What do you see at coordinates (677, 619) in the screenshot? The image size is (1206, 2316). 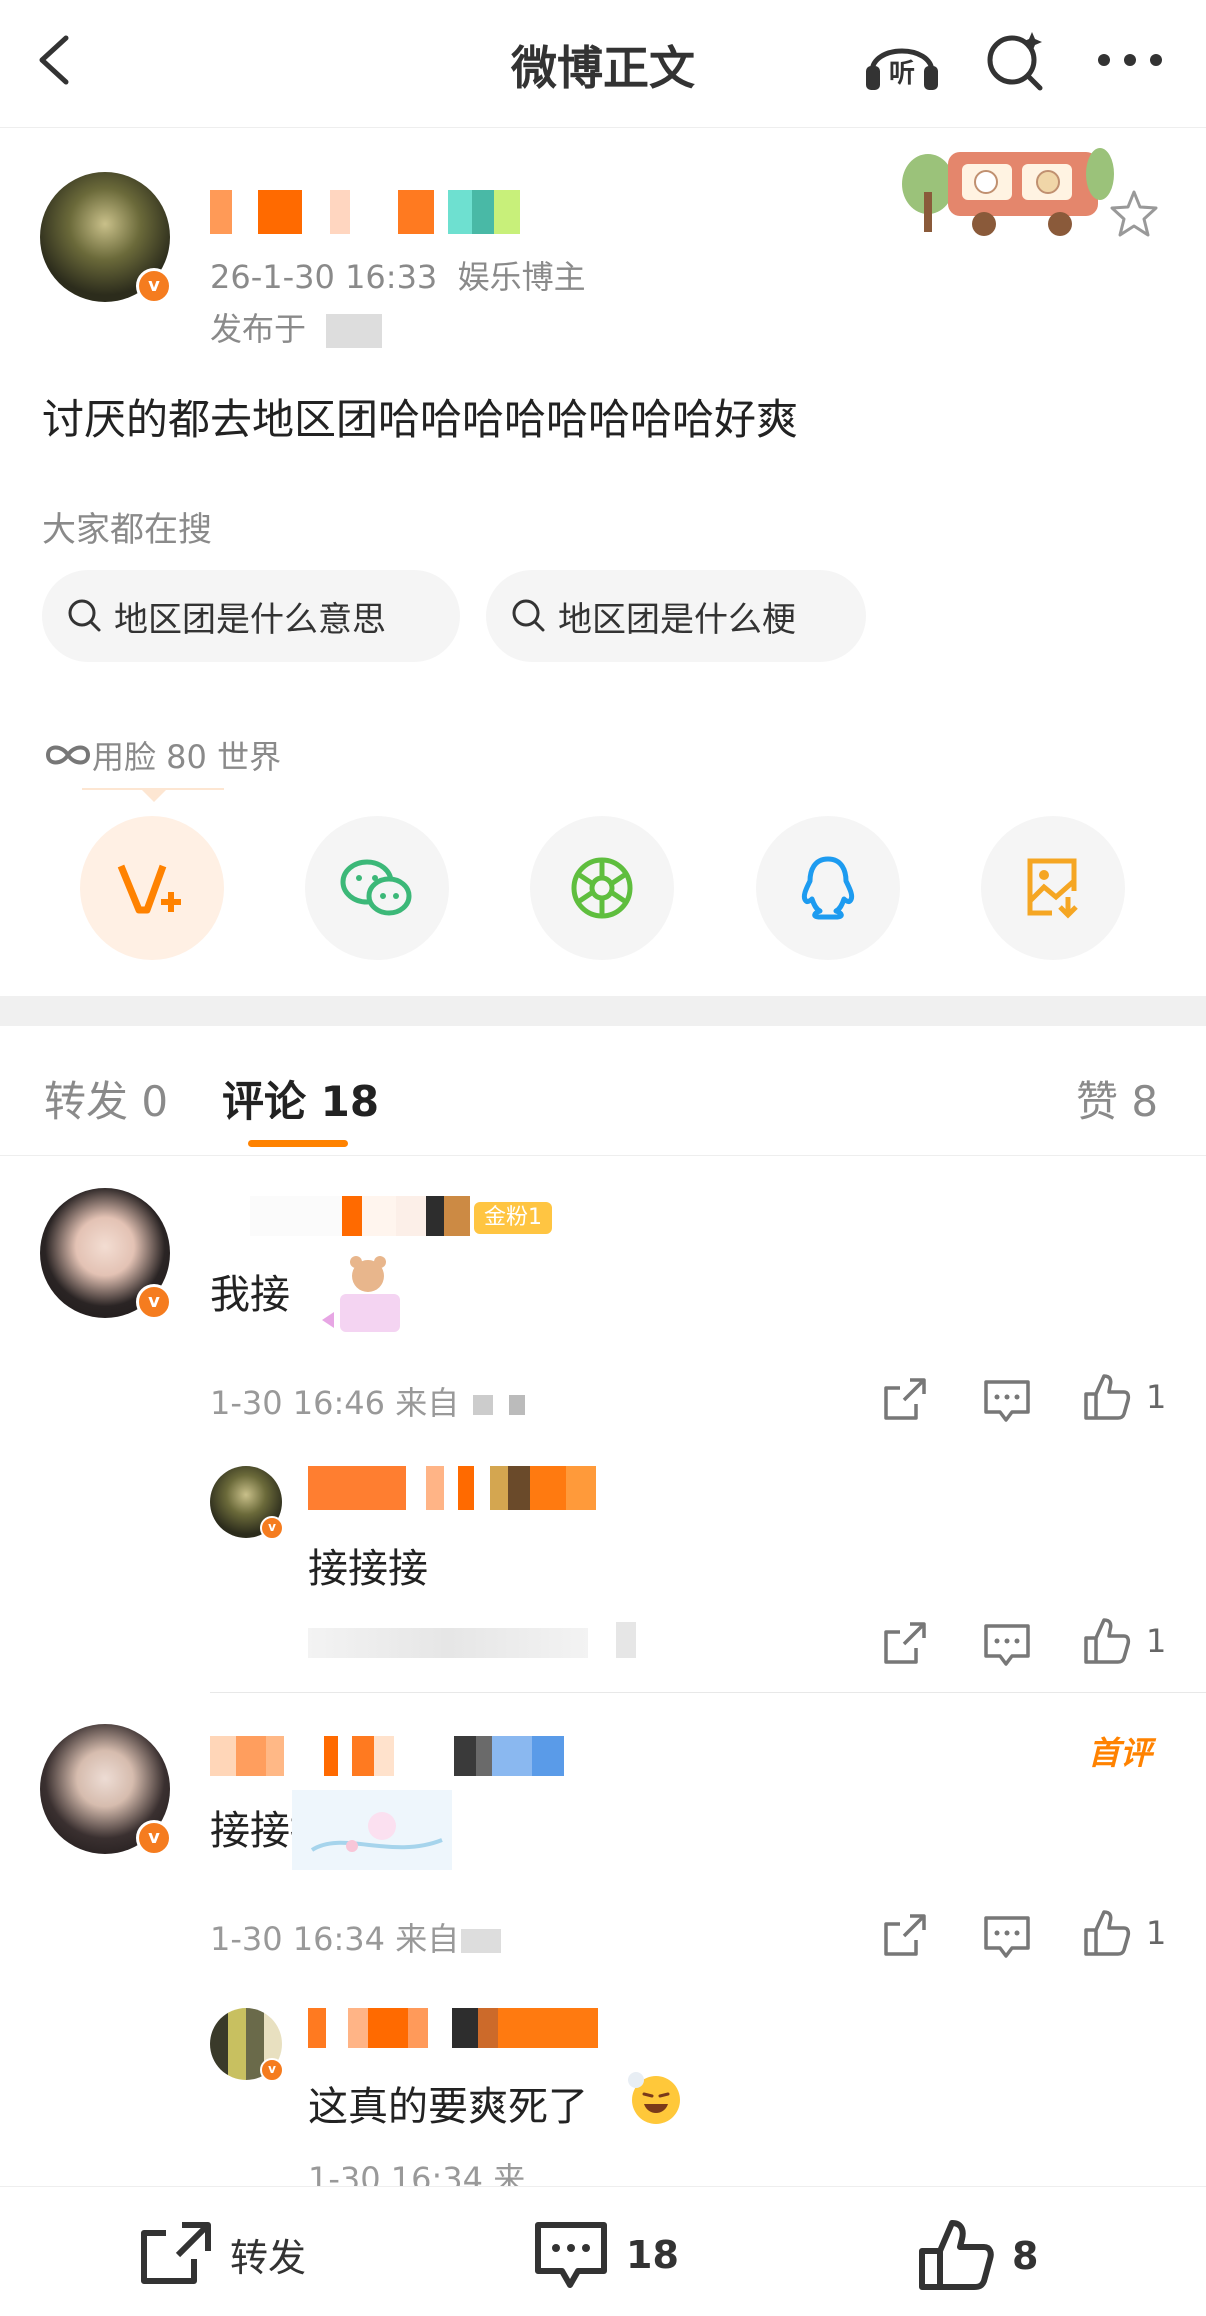 I see `search-suggestion-label: 地区团是什么梗` at bounding box center [677, 619].